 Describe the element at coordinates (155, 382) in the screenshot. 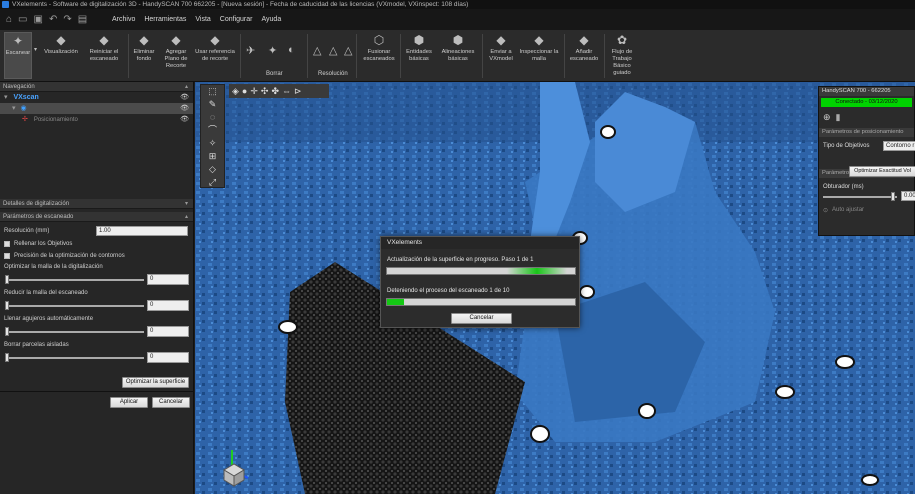

I see `optimize-surface-button: Optimizar la superficie` at that location.